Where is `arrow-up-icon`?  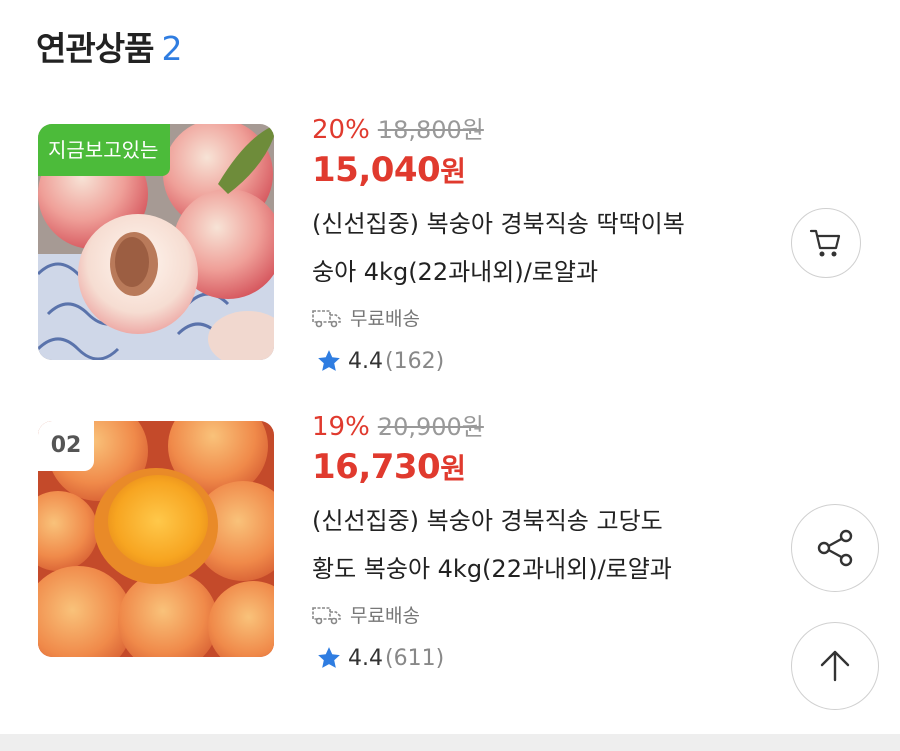 arrow-up-icon is located at coordinates (835, 666).